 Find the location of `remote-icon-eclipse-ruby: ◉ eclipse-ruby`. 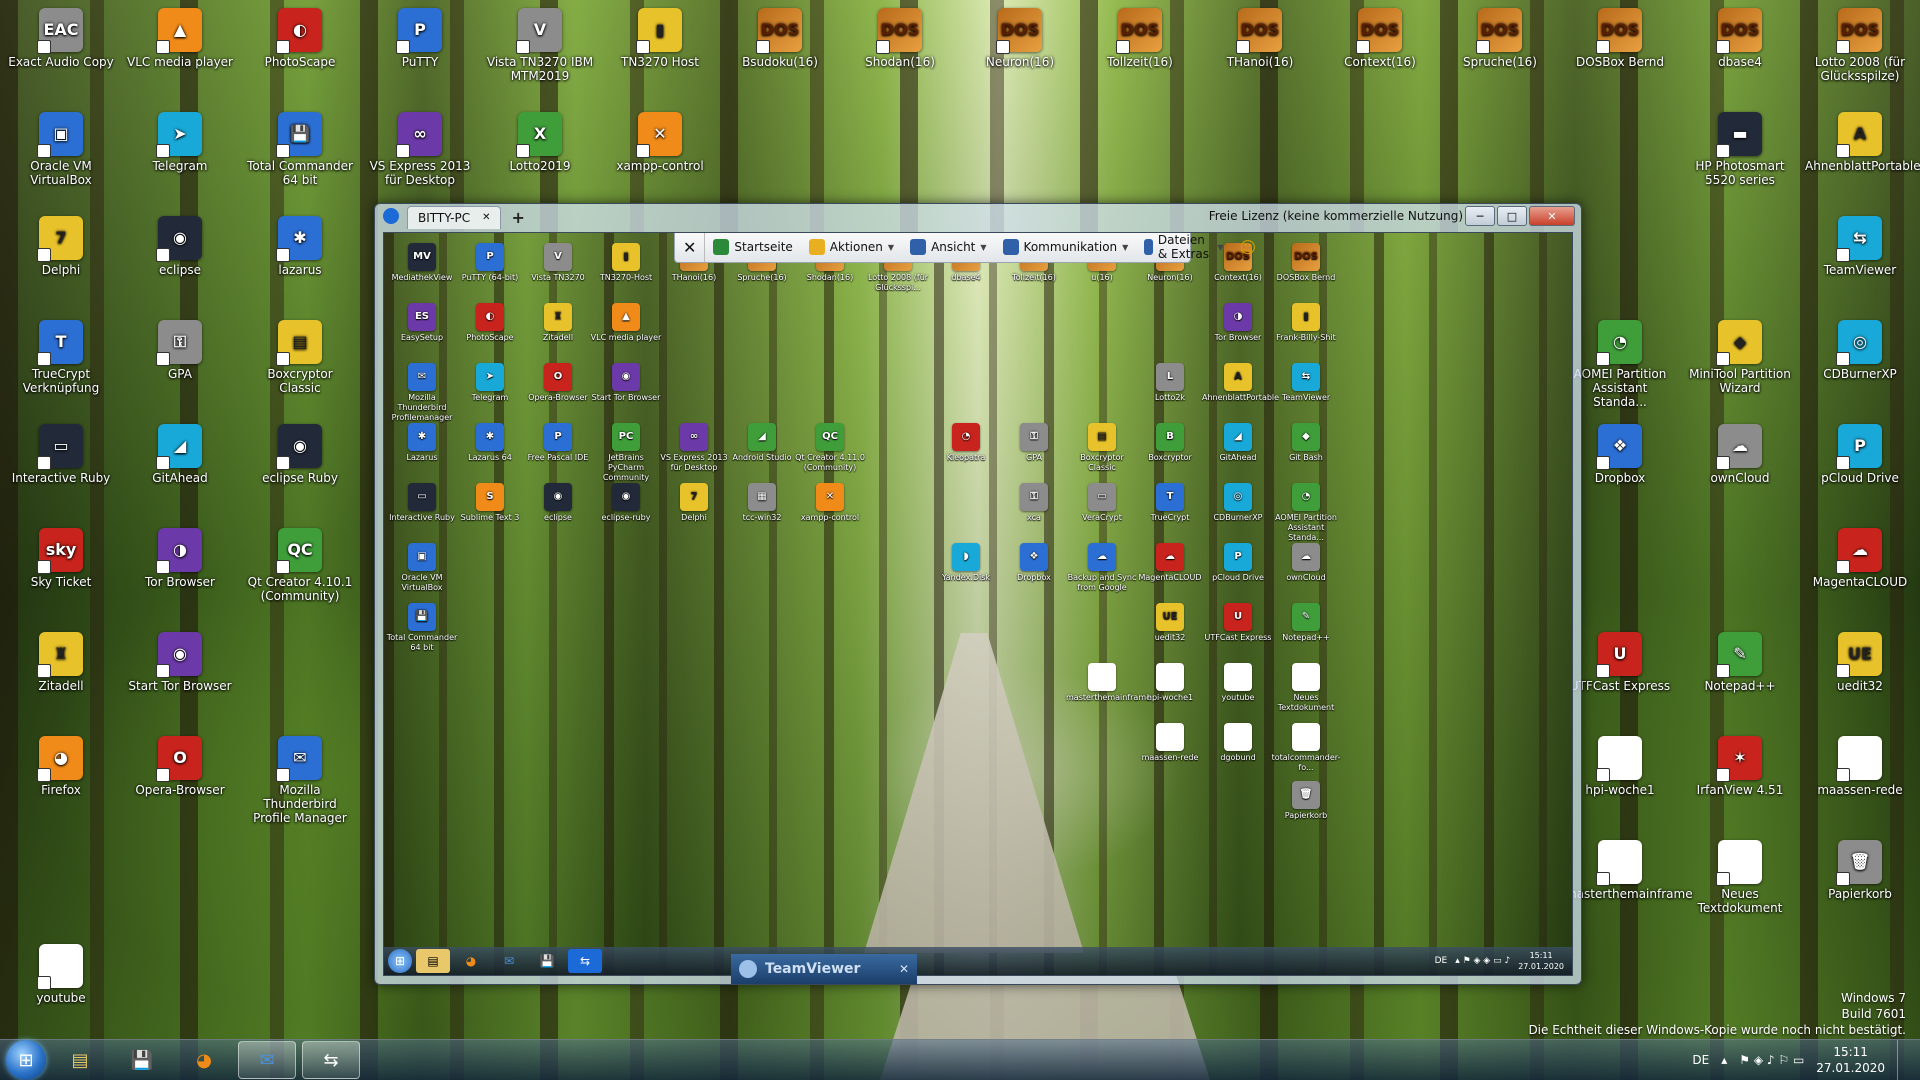

remote-icon-eclipse-ruby: ◉ eclipse-ruby is located at coordinates (626, 503).